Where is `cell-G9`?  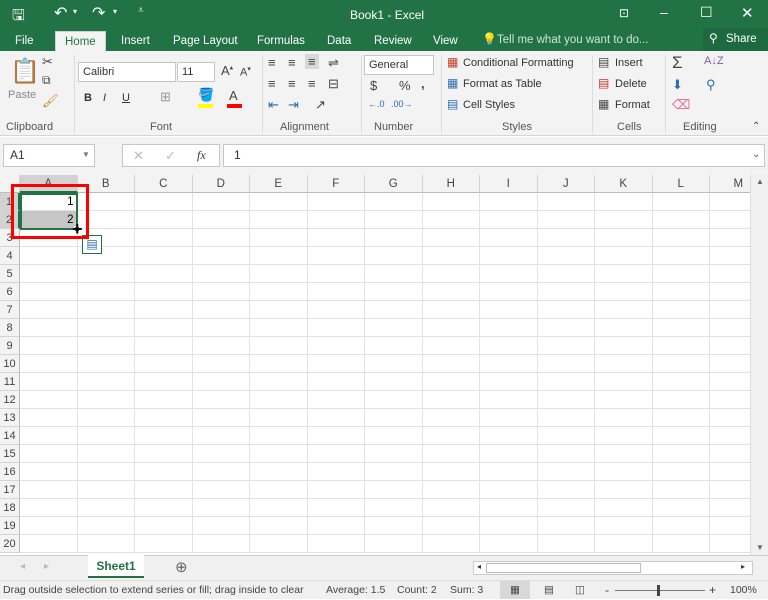 cell-G9 is located at coordinates (394, 346).